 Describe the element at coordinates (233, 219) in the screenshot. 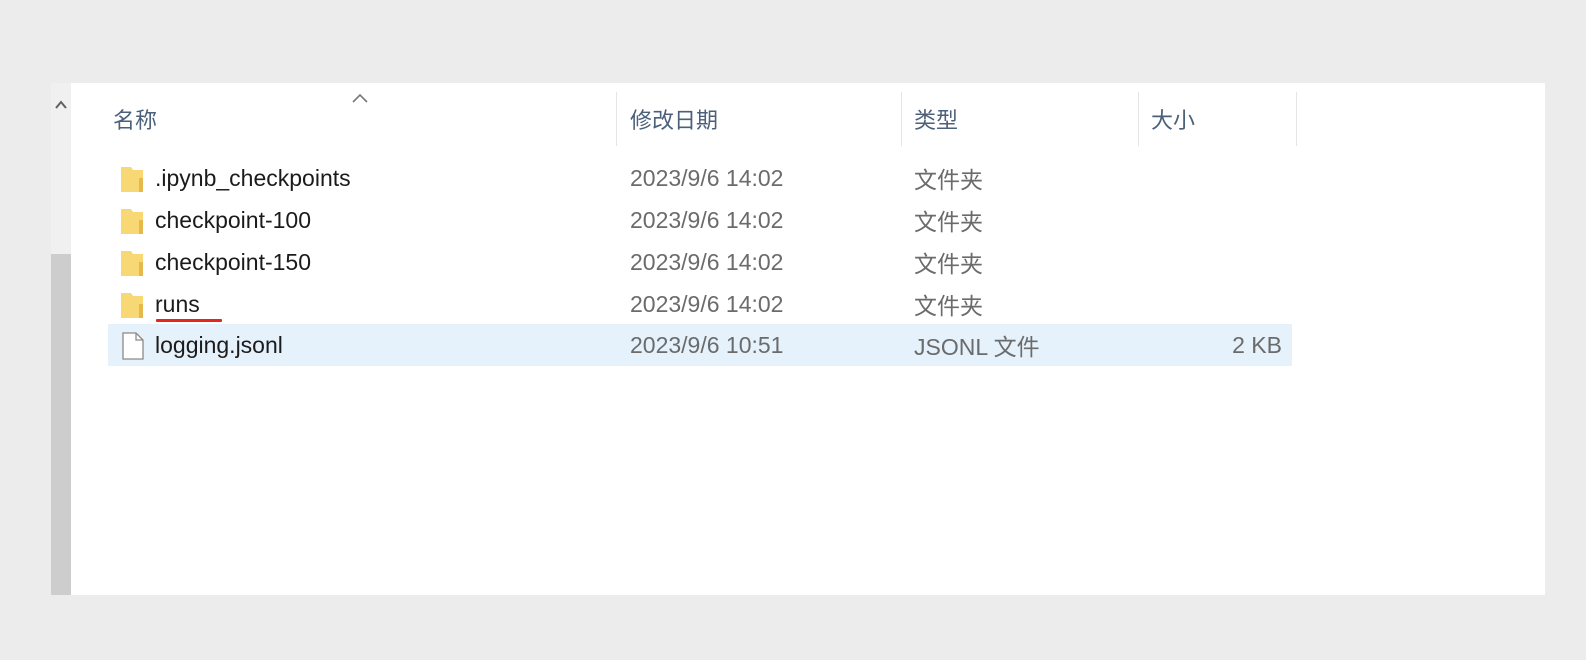

I see `file-name: checkpoint-100` at that location.